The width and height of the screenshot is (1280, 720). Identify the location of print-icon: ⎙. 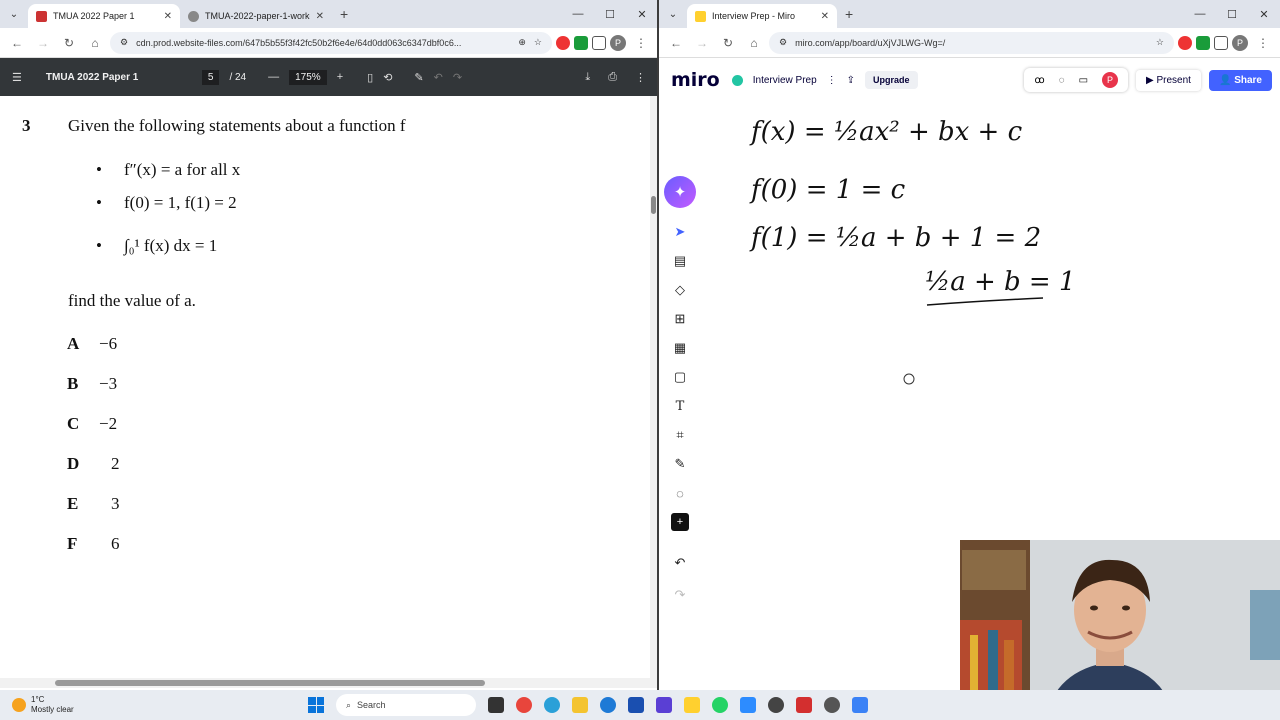
(612, 77).